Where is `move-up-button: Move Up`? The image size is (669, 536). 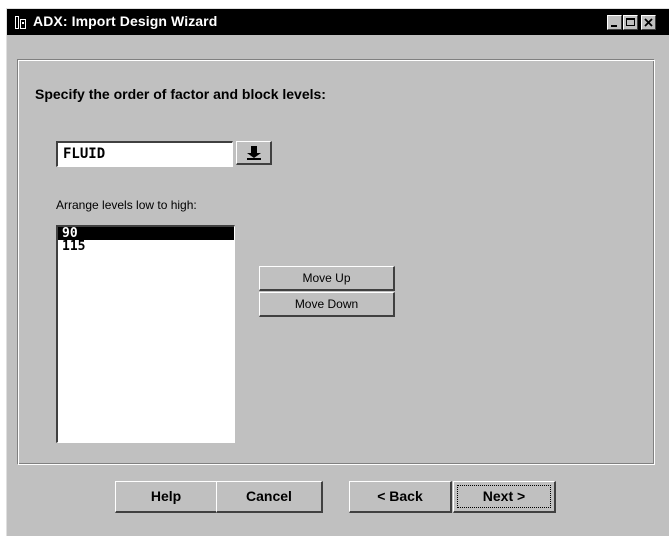
move-up-button: Move Up is located at coordinates (327, 278).